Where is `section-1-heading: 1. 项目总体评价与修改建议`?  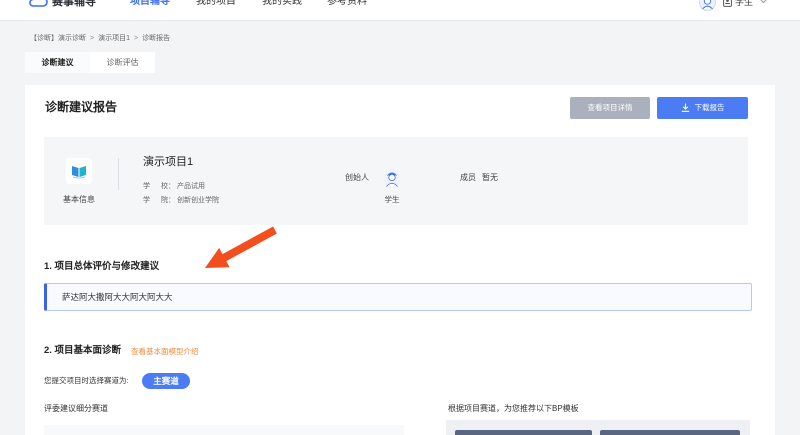 section-1-heading: 1. 项目总体评价与修改建议 is located at coordinates (102, 266).